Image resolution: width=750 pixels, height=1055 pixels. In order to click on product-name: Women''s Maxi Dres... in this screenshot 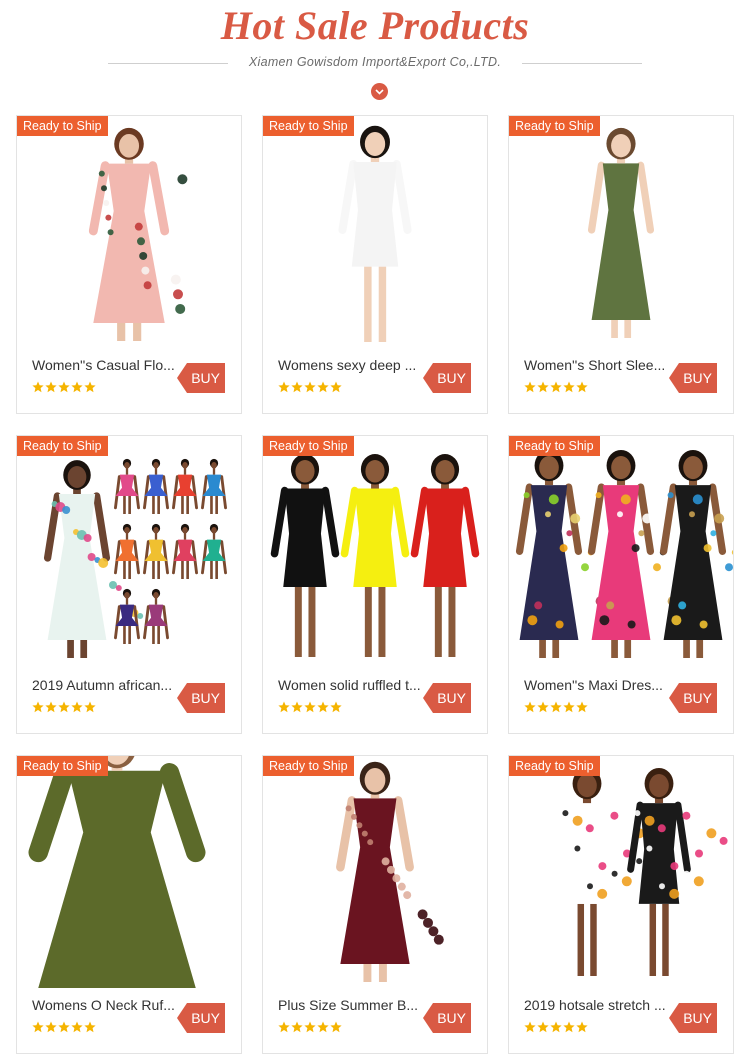, I will do `click(599, 685)`.